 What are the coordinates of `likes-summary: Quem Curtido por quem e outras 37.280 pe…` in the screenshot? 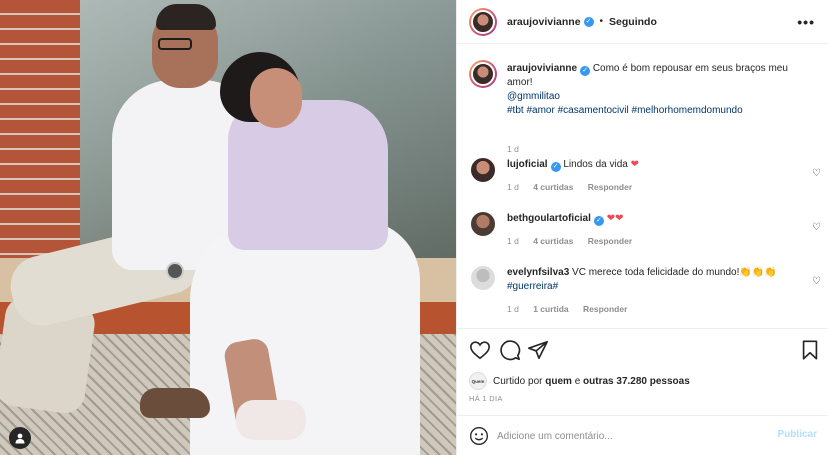 It's located at (579, 381).